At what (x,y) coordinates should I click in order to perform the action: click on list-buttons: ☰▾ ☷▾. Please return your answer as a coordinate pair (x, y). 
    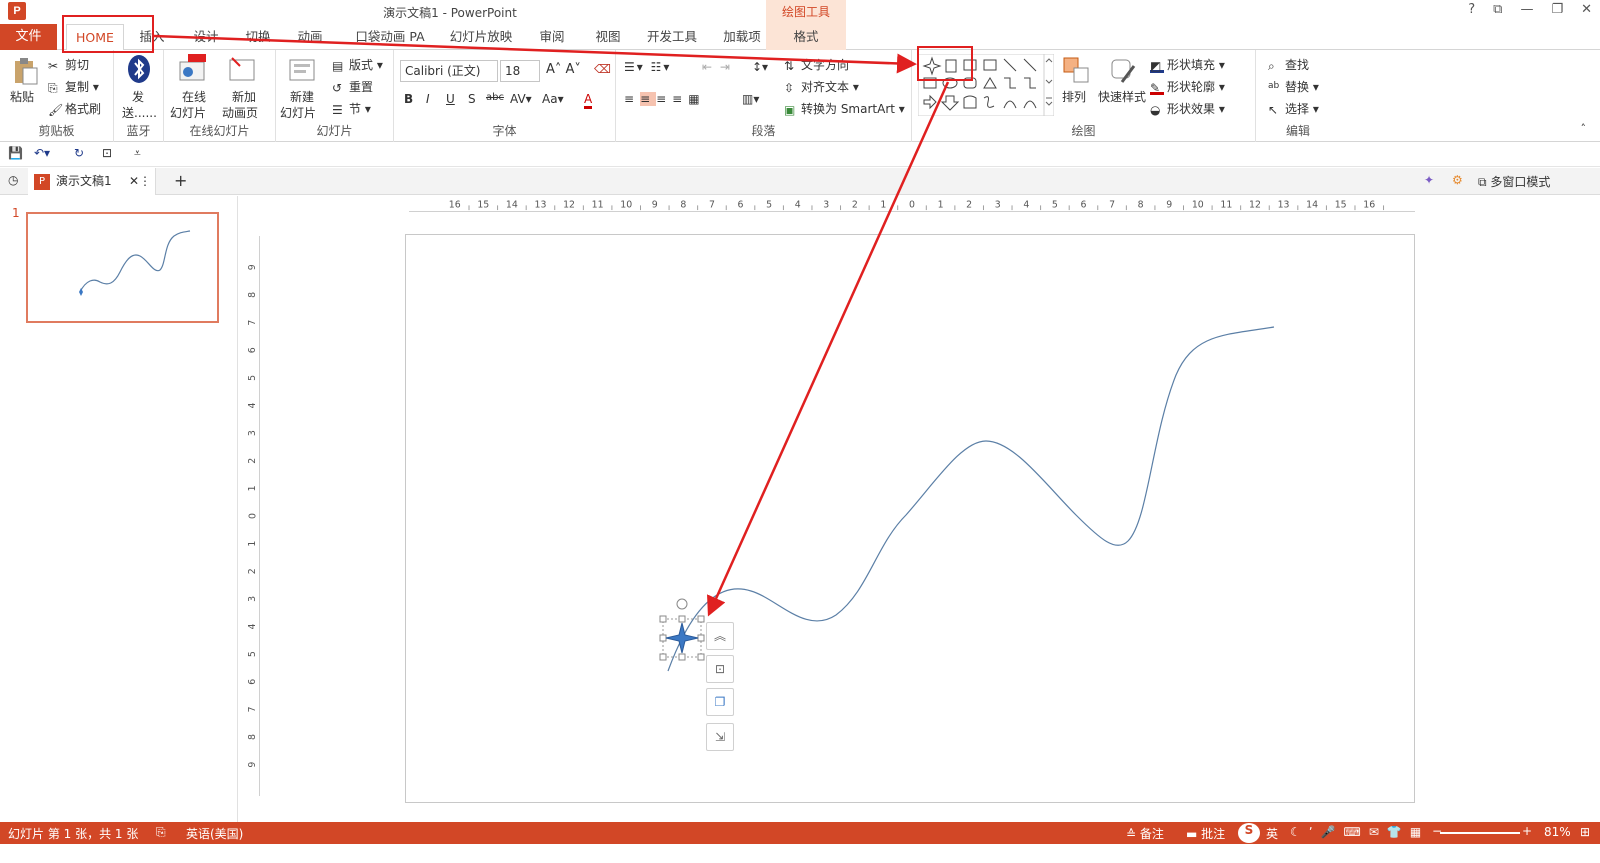
    Looking at the image, I should click on (647, 67).